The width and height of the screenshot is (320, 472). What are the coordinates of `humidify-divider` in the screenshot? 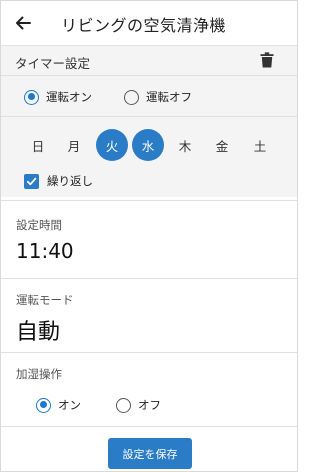 It's located at (149, 426).